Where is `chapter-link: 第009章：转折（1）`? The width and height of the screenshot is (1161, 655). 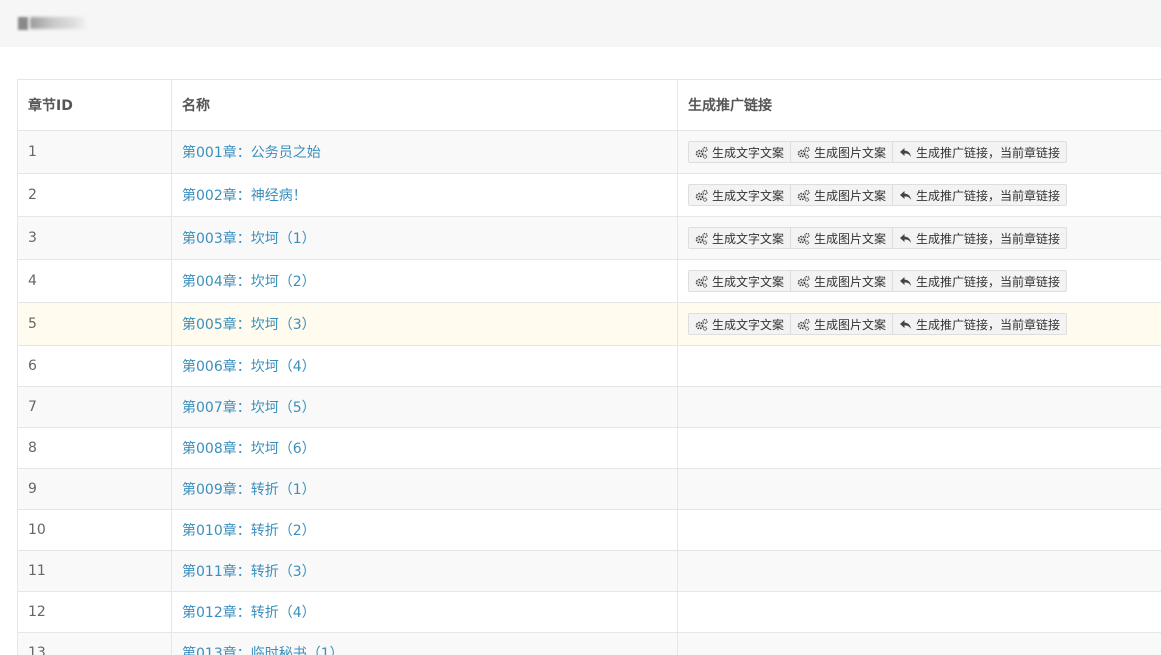
chapter-link: 第009章：转折（1） is located at coordinates (249, 490).